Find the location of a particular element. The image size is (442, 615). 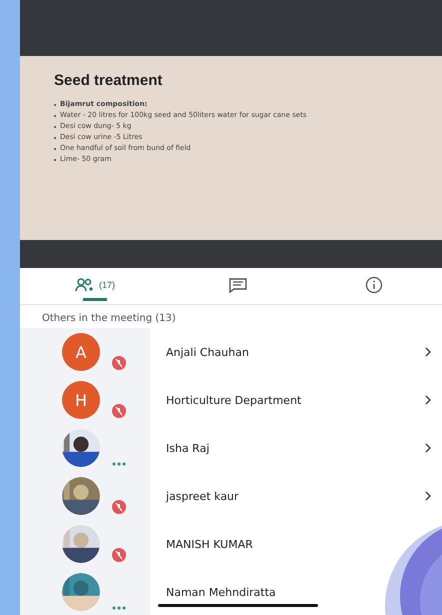

chat-icon is located at coordinates (238, 284).